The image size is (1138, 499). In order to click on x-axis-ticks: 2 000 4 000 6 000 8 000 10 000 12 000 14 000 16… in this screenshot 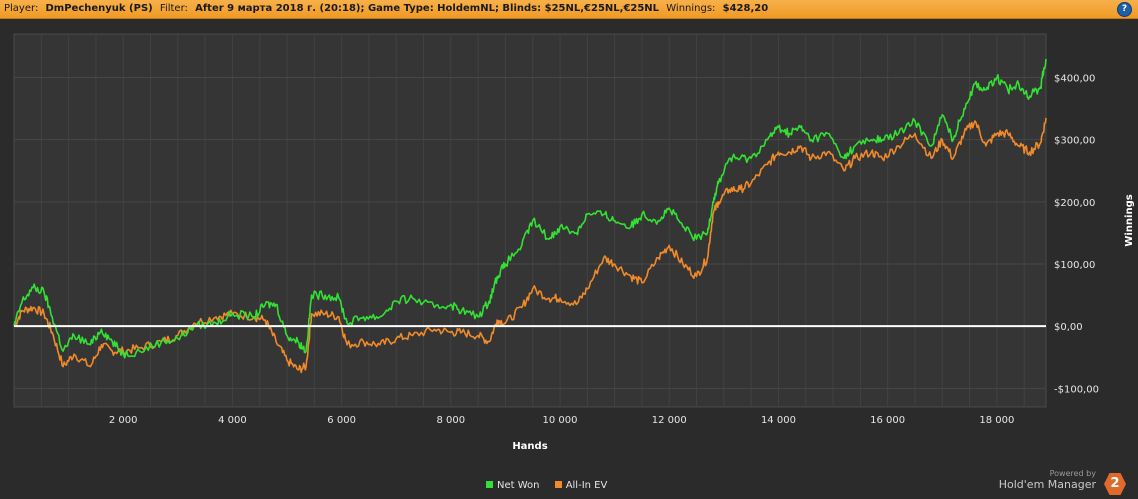, I will do `click(561, 420)`.